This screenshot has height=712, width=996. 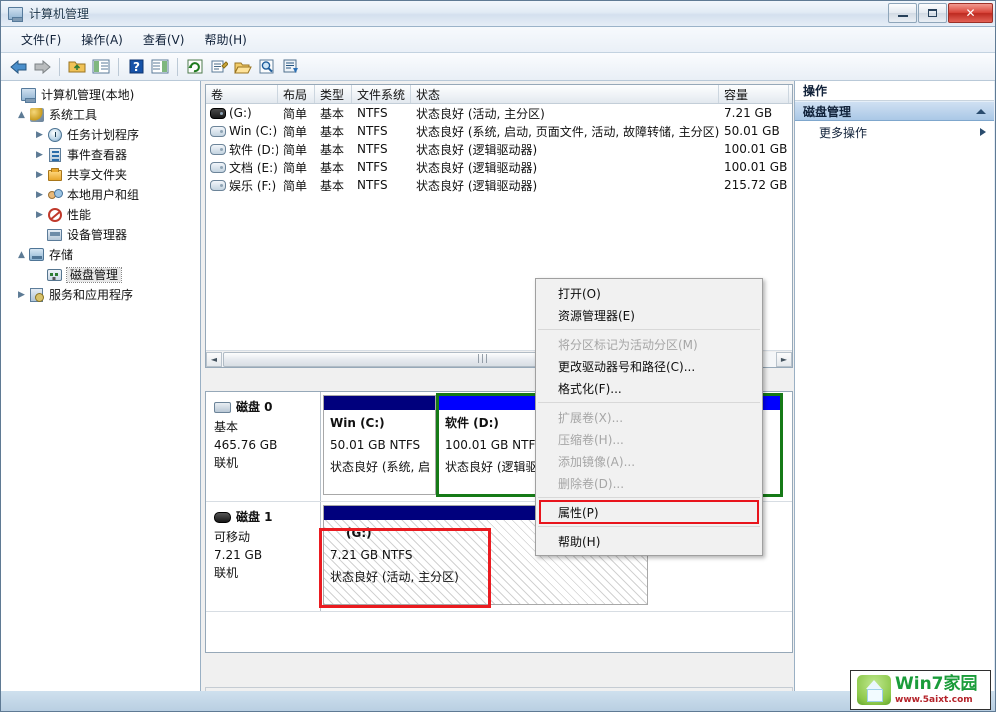 What do you see at coordinates (59, 14) in the screenshot?
I see `window-title: 计算机管理` at bounding box center [59, 14].